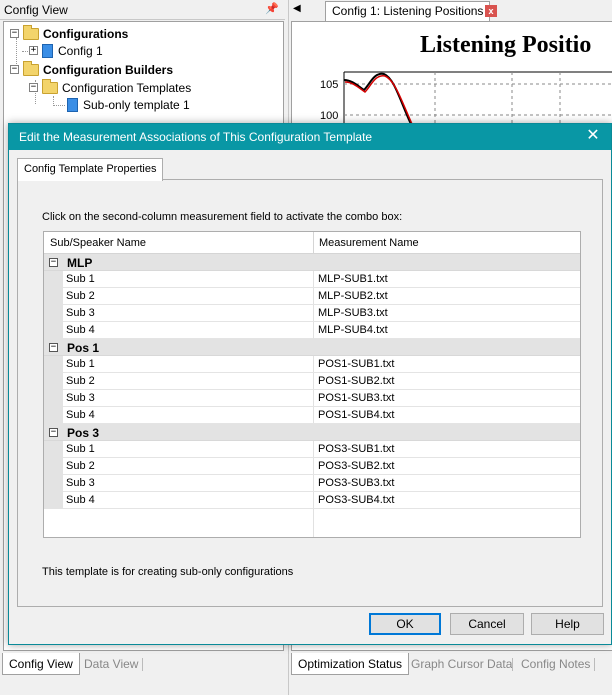 The width and height of the screenshot is (612, 695). What do you see at coordinates (86, 33) in the screenshot?
I see `tree-label: Configurations` at bounding box center [86, 33].